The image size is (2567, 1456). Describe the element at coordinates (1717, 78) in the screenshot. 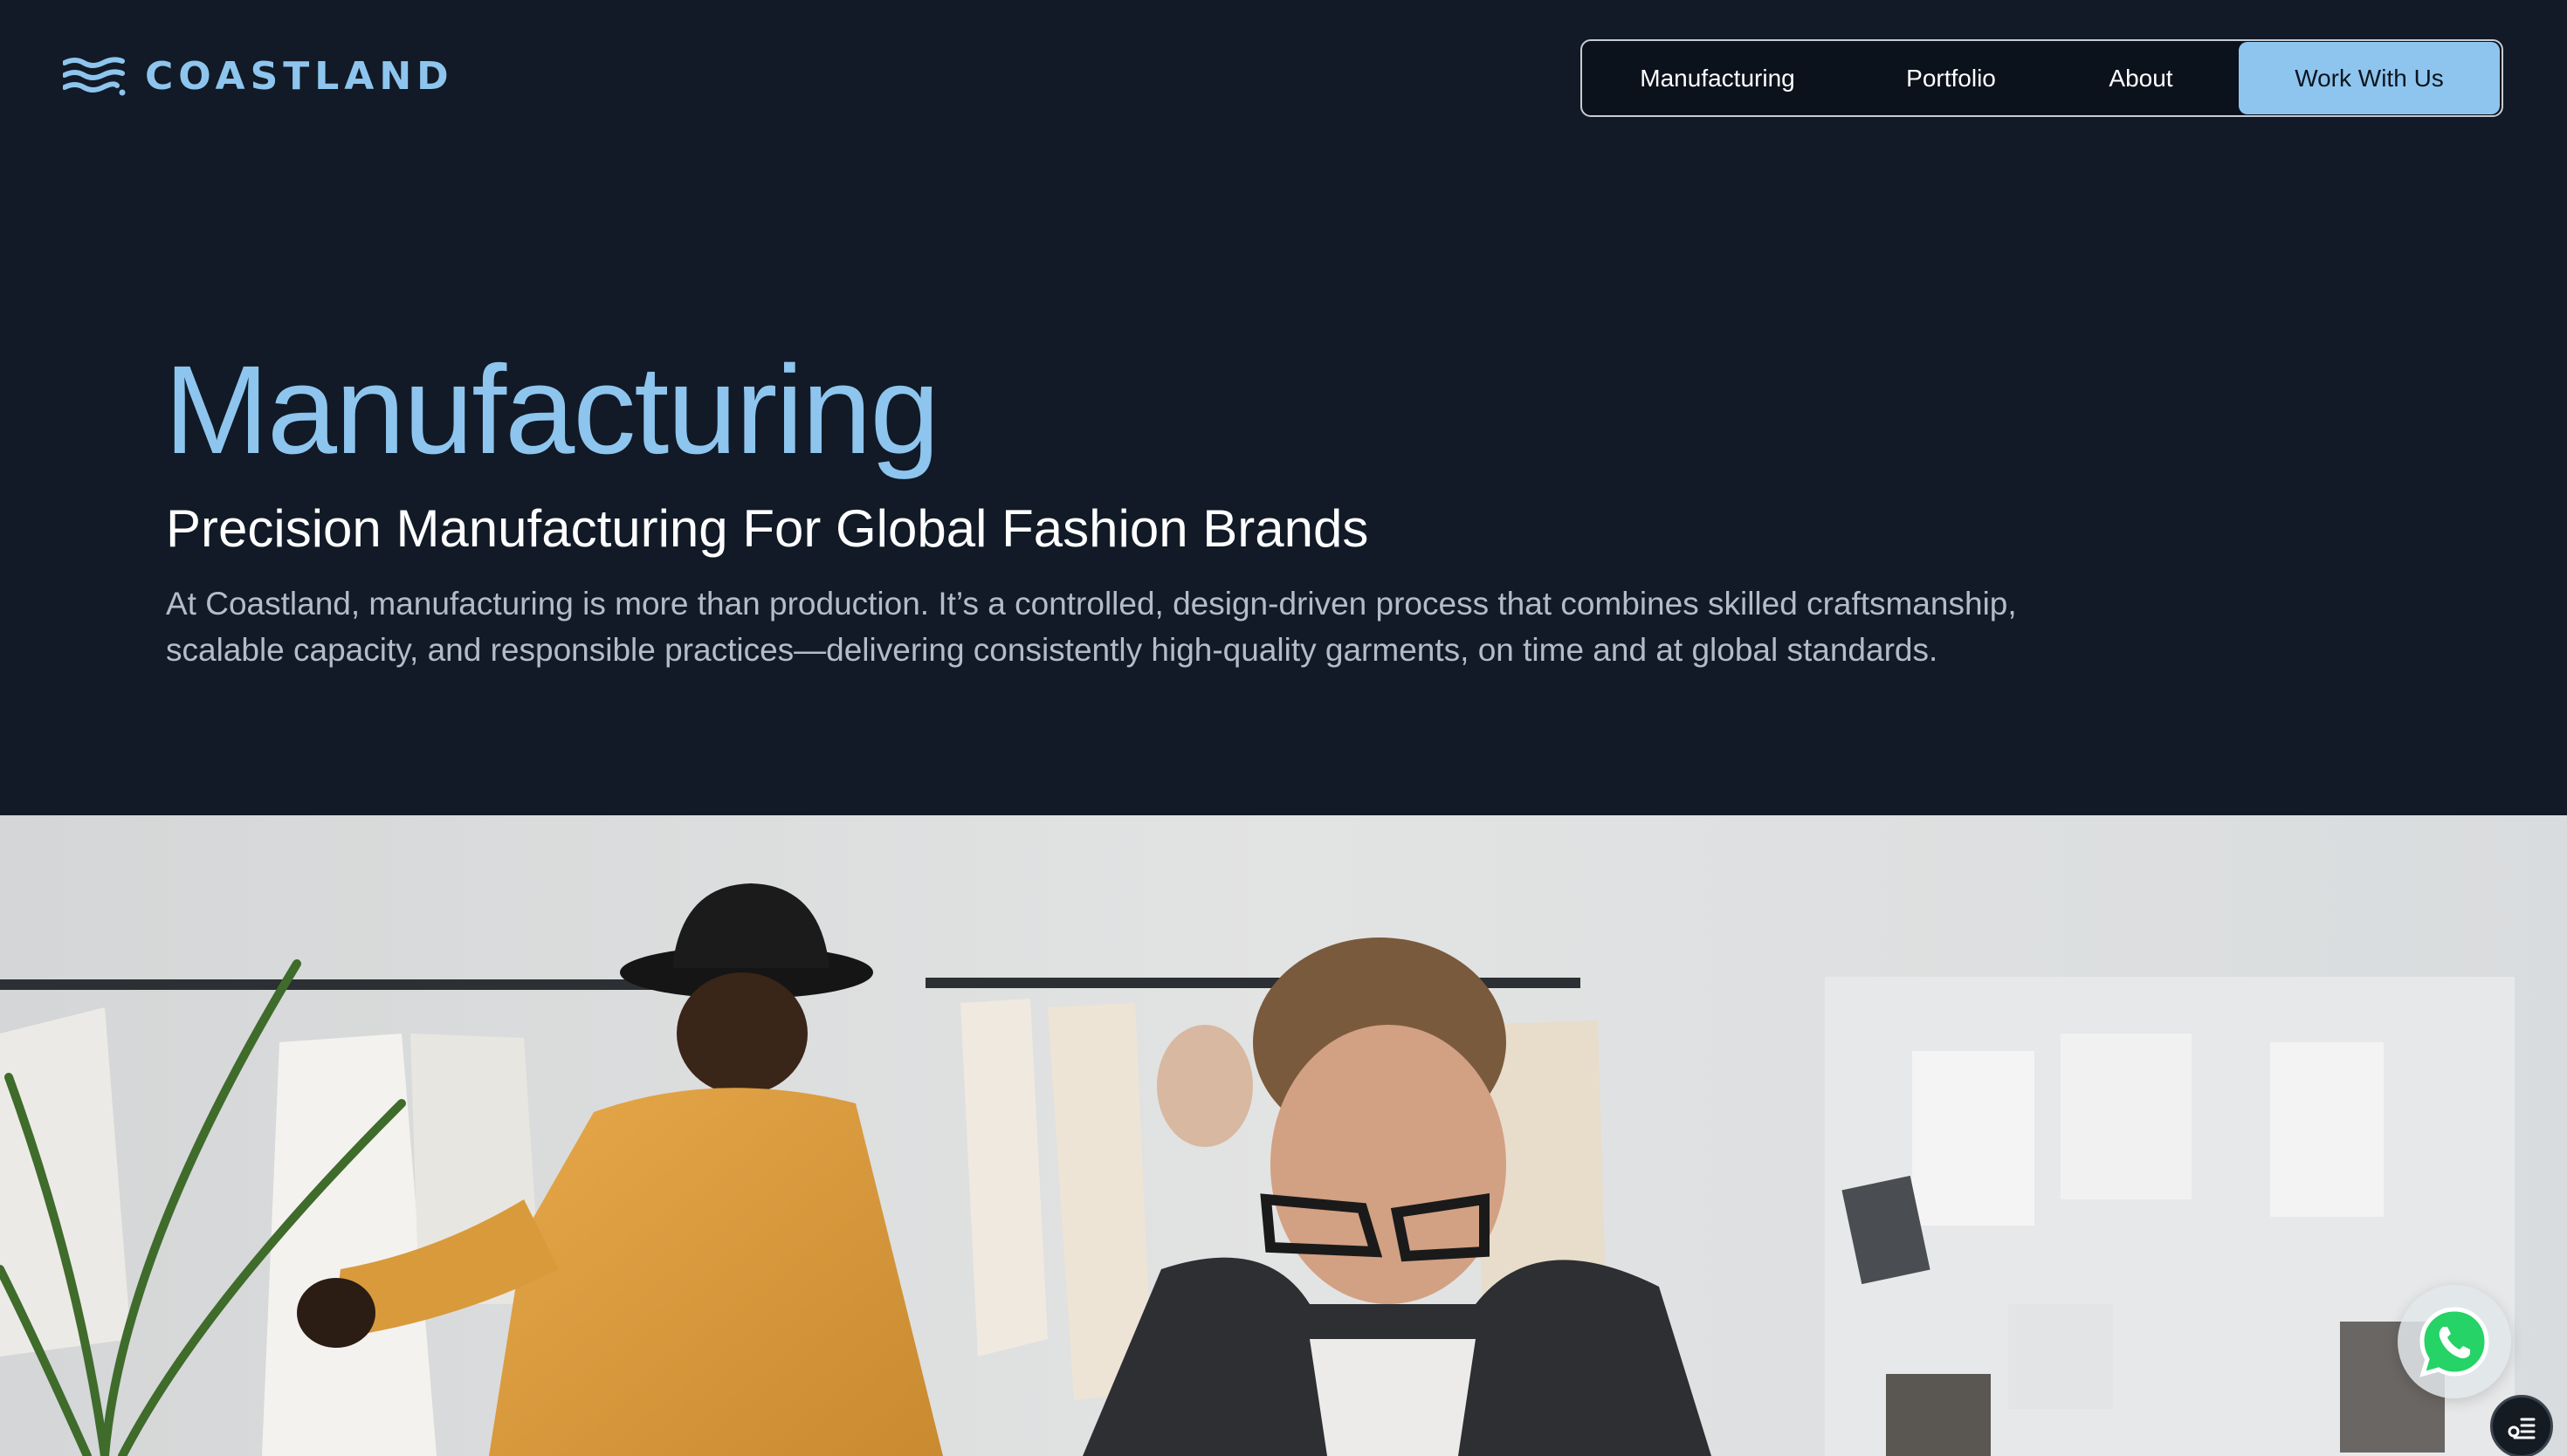

I see `nav-item-manufacturing: Manufacturing` at that location.